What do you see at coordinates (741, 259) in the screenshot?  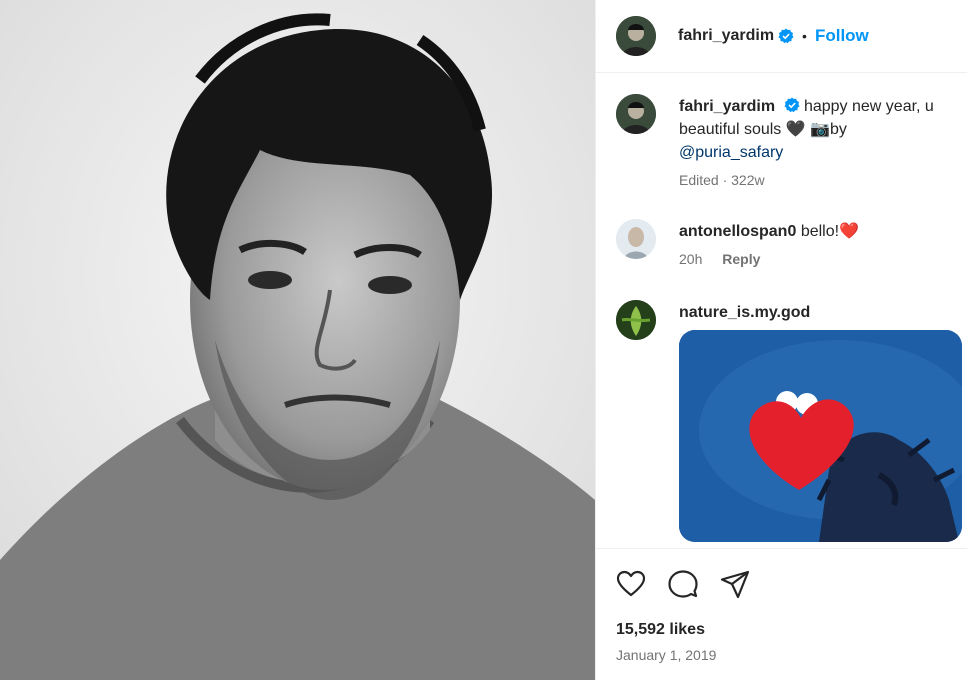 I see `reply-button: Reply` at bounding box center [741, 259].